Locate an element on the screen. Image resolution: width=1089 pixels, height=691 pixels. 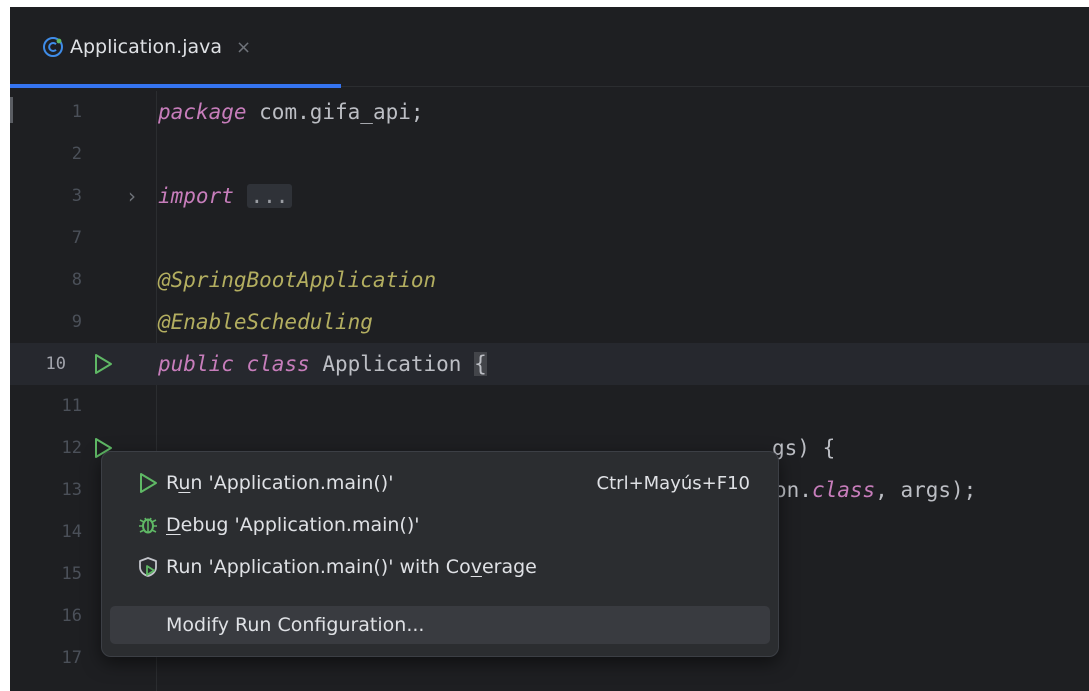
code-line: 11 is located at coordinates (549, 406).